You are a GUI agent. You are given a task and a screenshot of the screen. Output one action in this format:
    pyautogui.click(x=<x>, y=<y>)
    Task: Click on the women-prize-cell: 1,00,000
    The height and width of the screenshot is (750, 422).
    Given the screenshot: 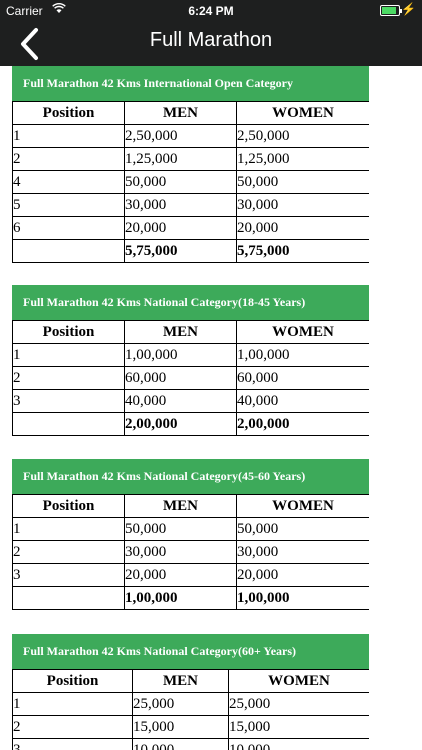 What is the action you would take?
    pyautogui.click(x=302, y=355)
    